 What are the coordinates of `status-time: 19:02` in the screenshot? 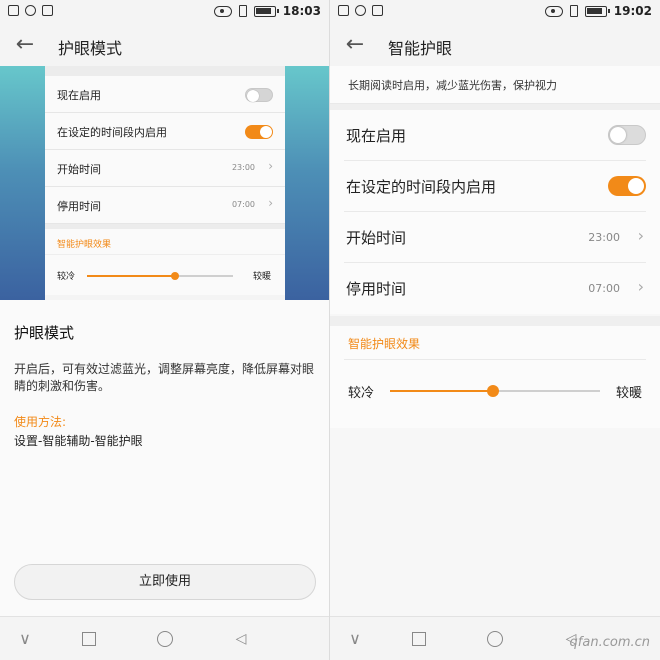 It's located at (632, 11).